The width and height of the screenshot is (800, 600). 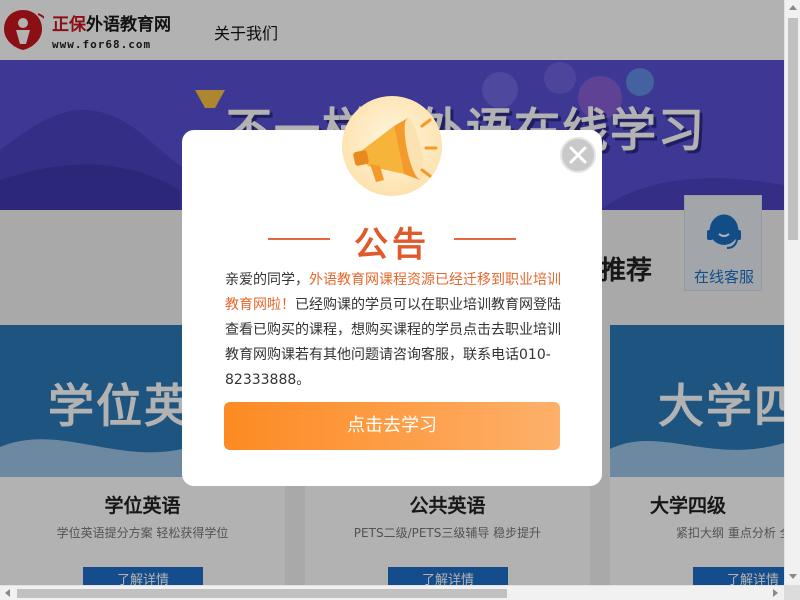 I want to click on modal-body-prefix: 亲爱的同学，, so click(x=267, y=280).